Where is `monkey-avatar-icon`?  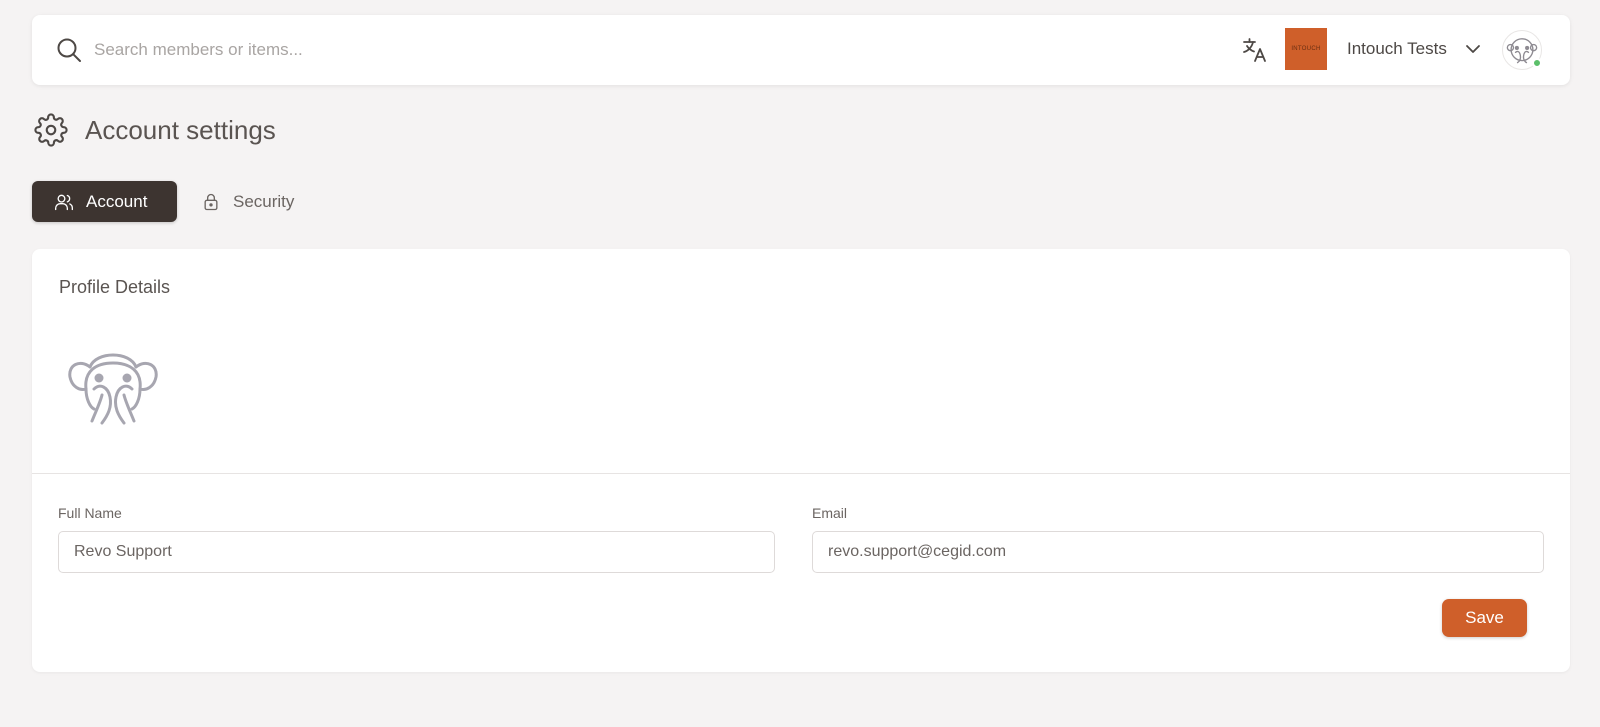 monkey-avatar-icon is located at coordinates (113, 384).